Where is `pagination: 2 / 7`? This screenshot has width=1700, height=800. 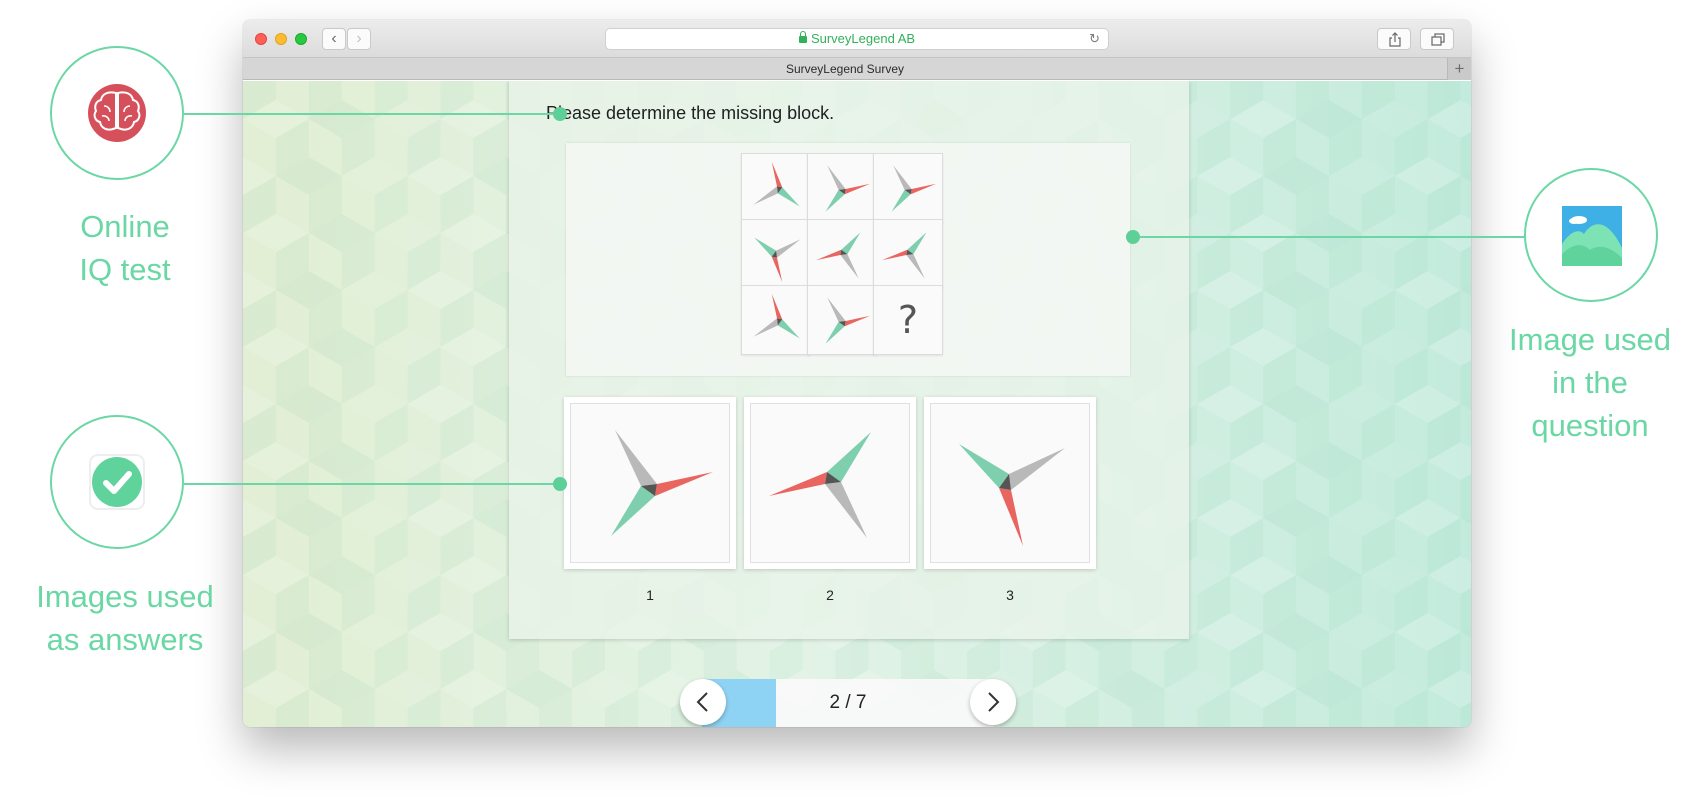
pagination: 2 / 7 is located at coordinates (848, 702).